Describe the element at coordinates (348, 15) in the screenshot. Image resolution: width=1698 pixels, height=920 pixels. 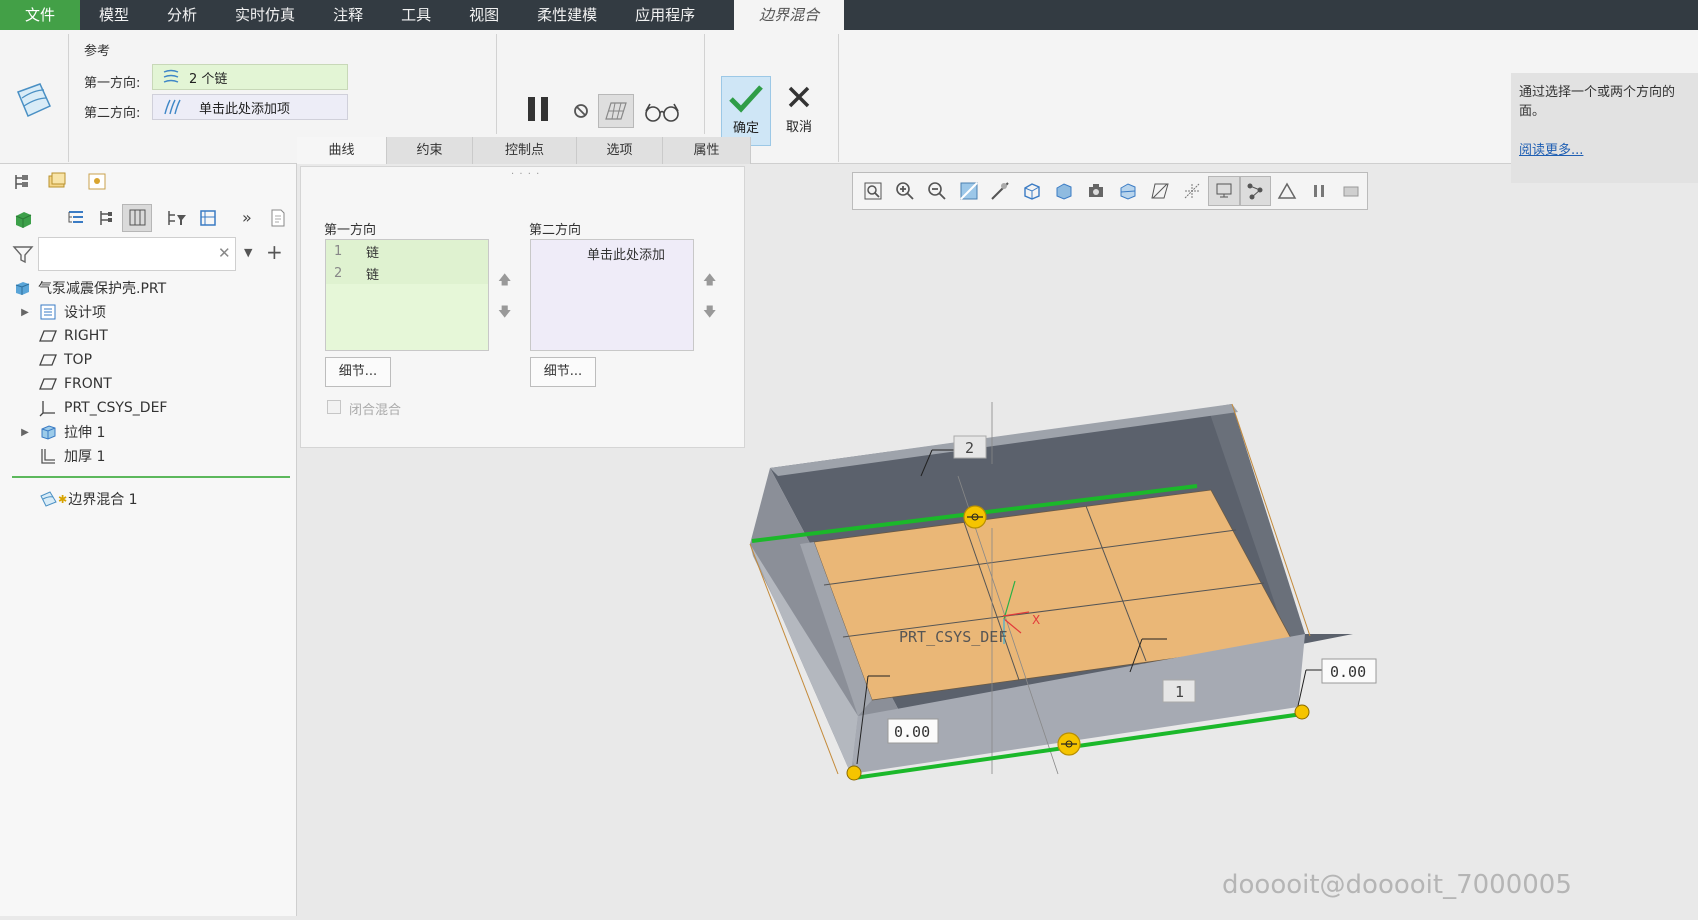
I see `menu-tab-annotate: 注释` at that location.